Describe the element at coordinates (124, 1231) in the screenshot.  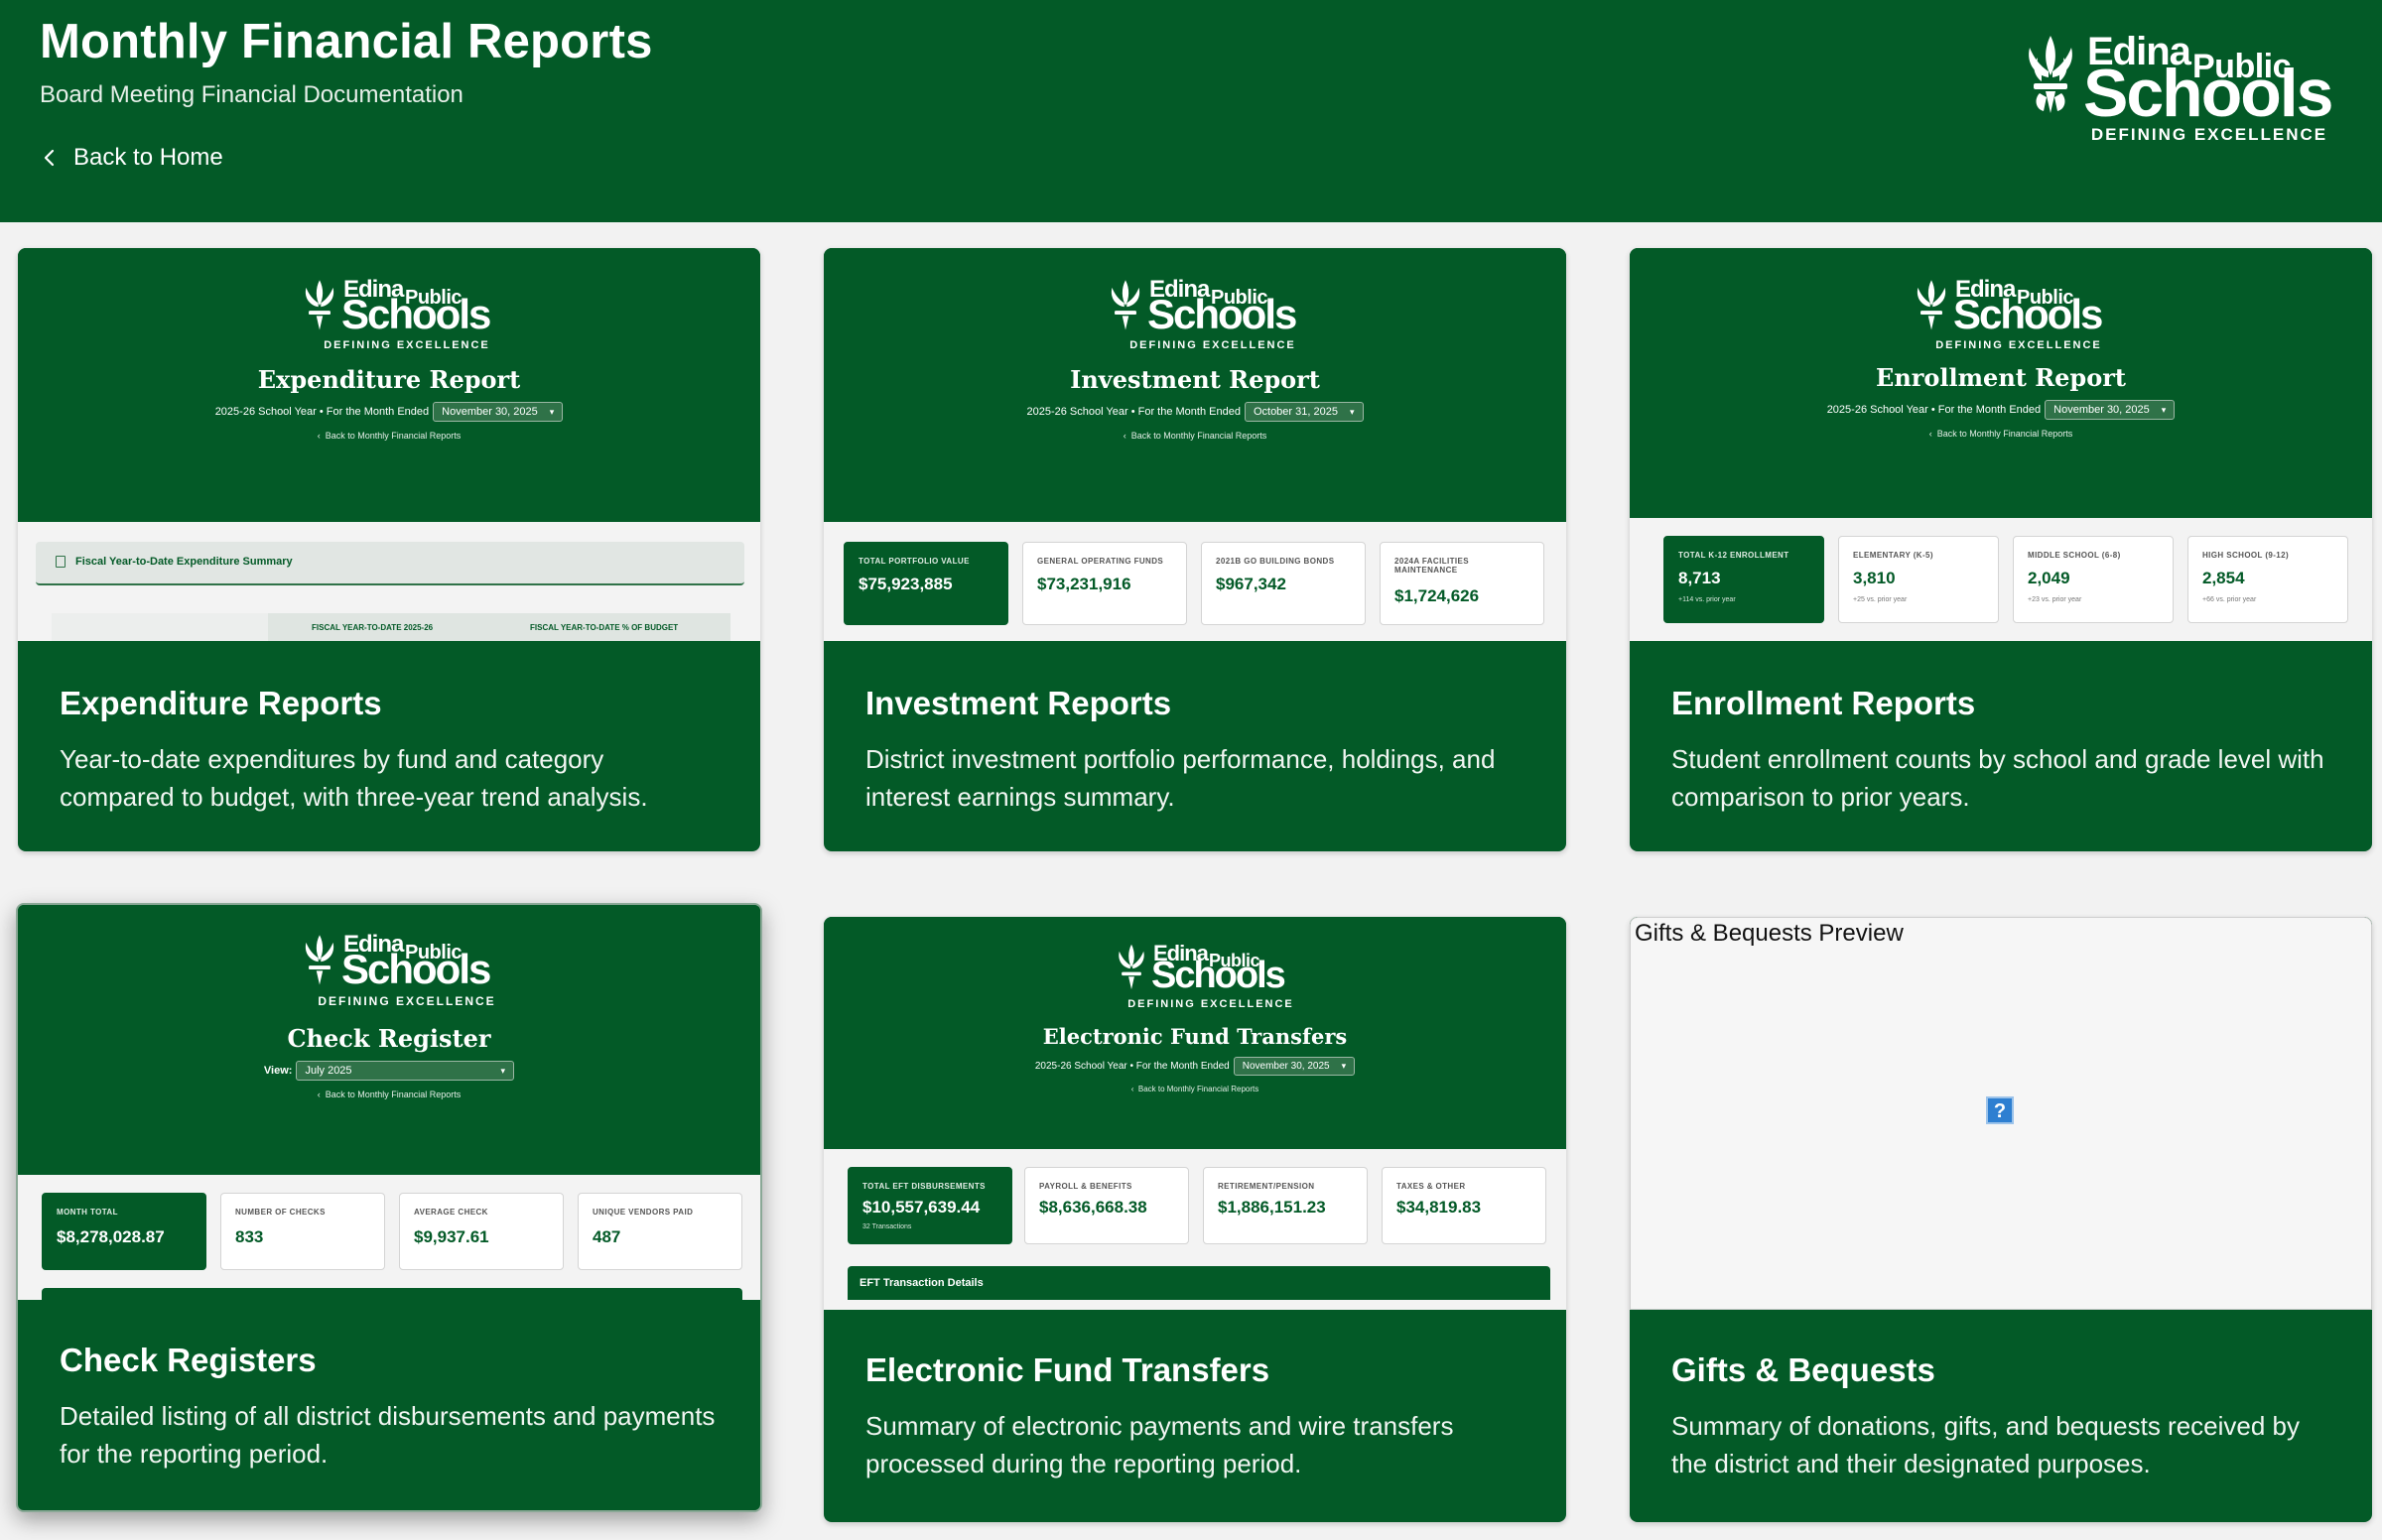
I see `stat-card: MONTH TOTAL $8,278,028.87` at that location.